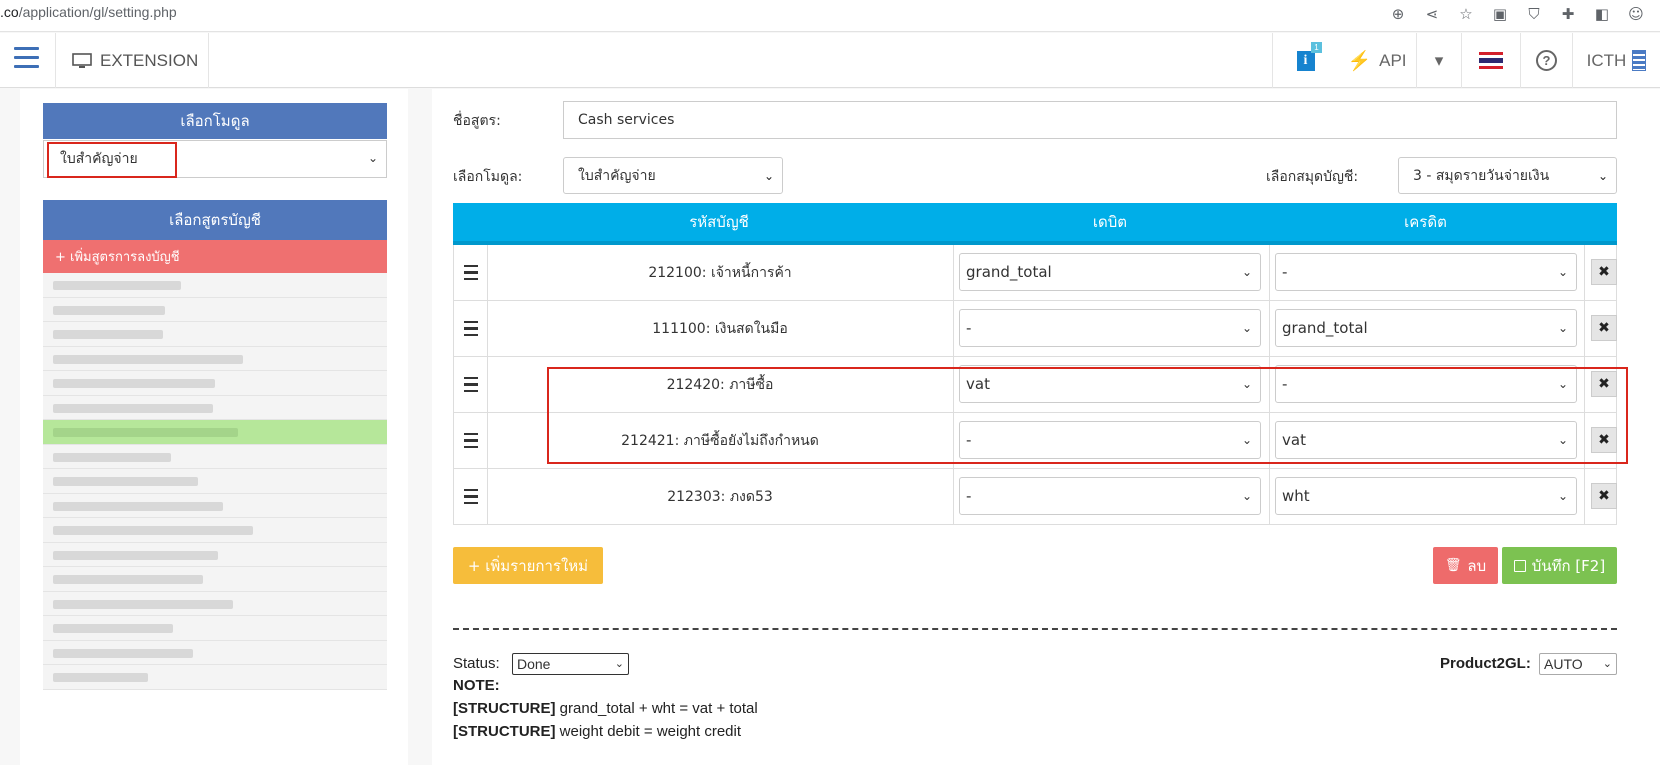 Image resolution: width=1660 pixels, height=765 pixels. What do you see at coordinates (720, 328) in the screenshot?
I see `account-cell: 111100: เงินสดในมือ` at bounding box center [720, 328].